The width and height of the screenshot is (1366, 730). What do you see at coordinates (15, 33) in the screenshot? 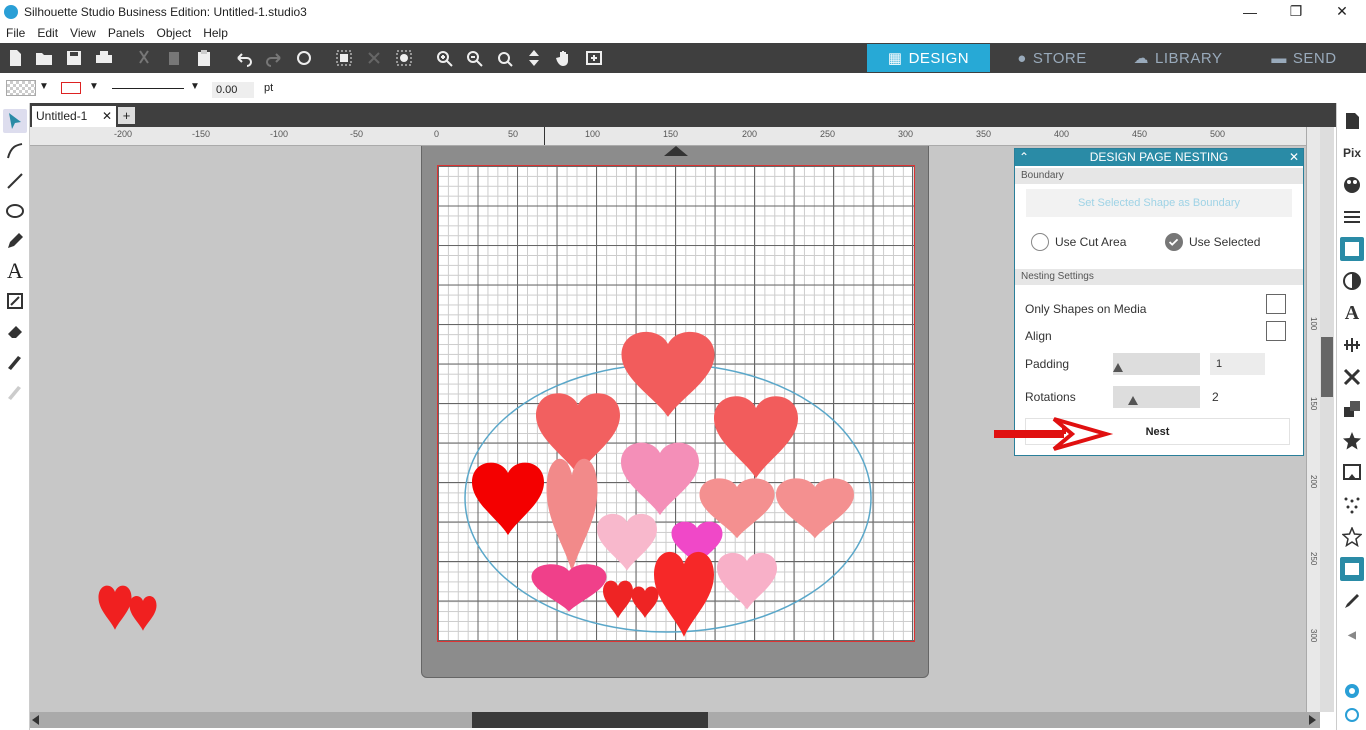
I see `menu-file: File` at bounding box center [15, 33].